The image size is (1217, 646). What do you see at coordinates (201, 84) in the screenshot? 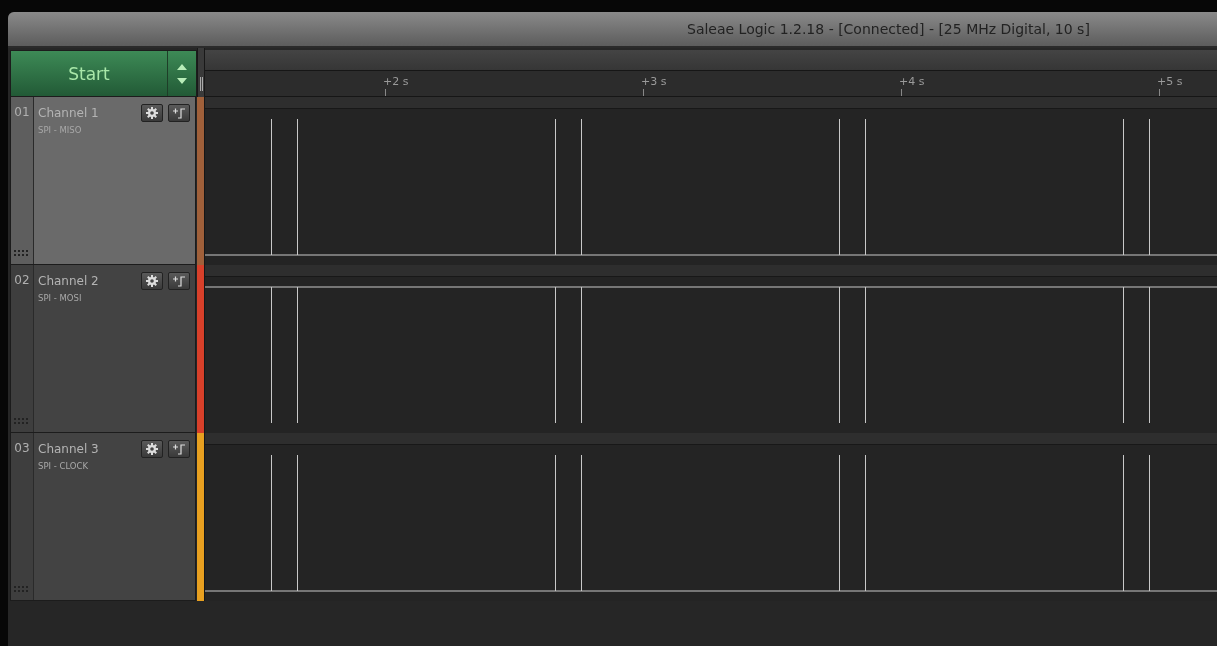
I see `splitter-handle-icon` at bounding box center [201, 84].